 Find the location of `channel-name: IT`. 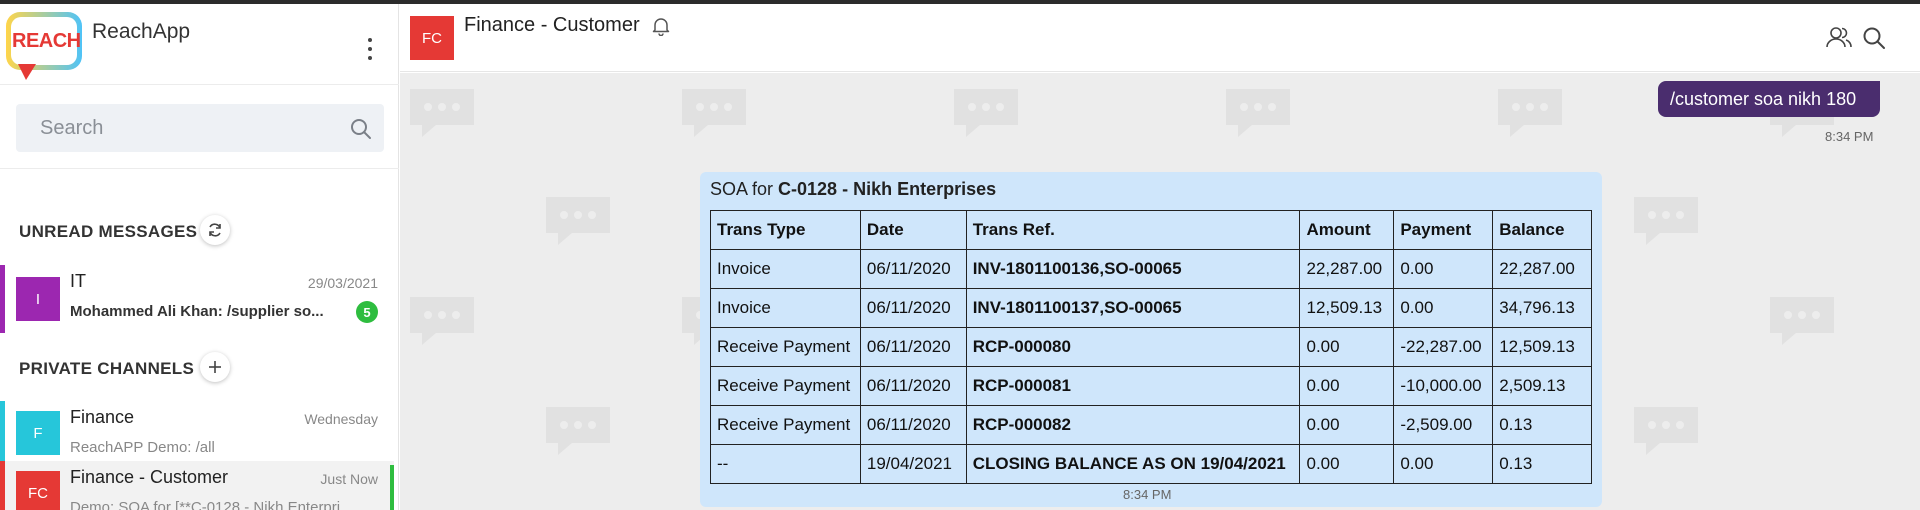

channel-name: IT is located at coordinates (78, 281).